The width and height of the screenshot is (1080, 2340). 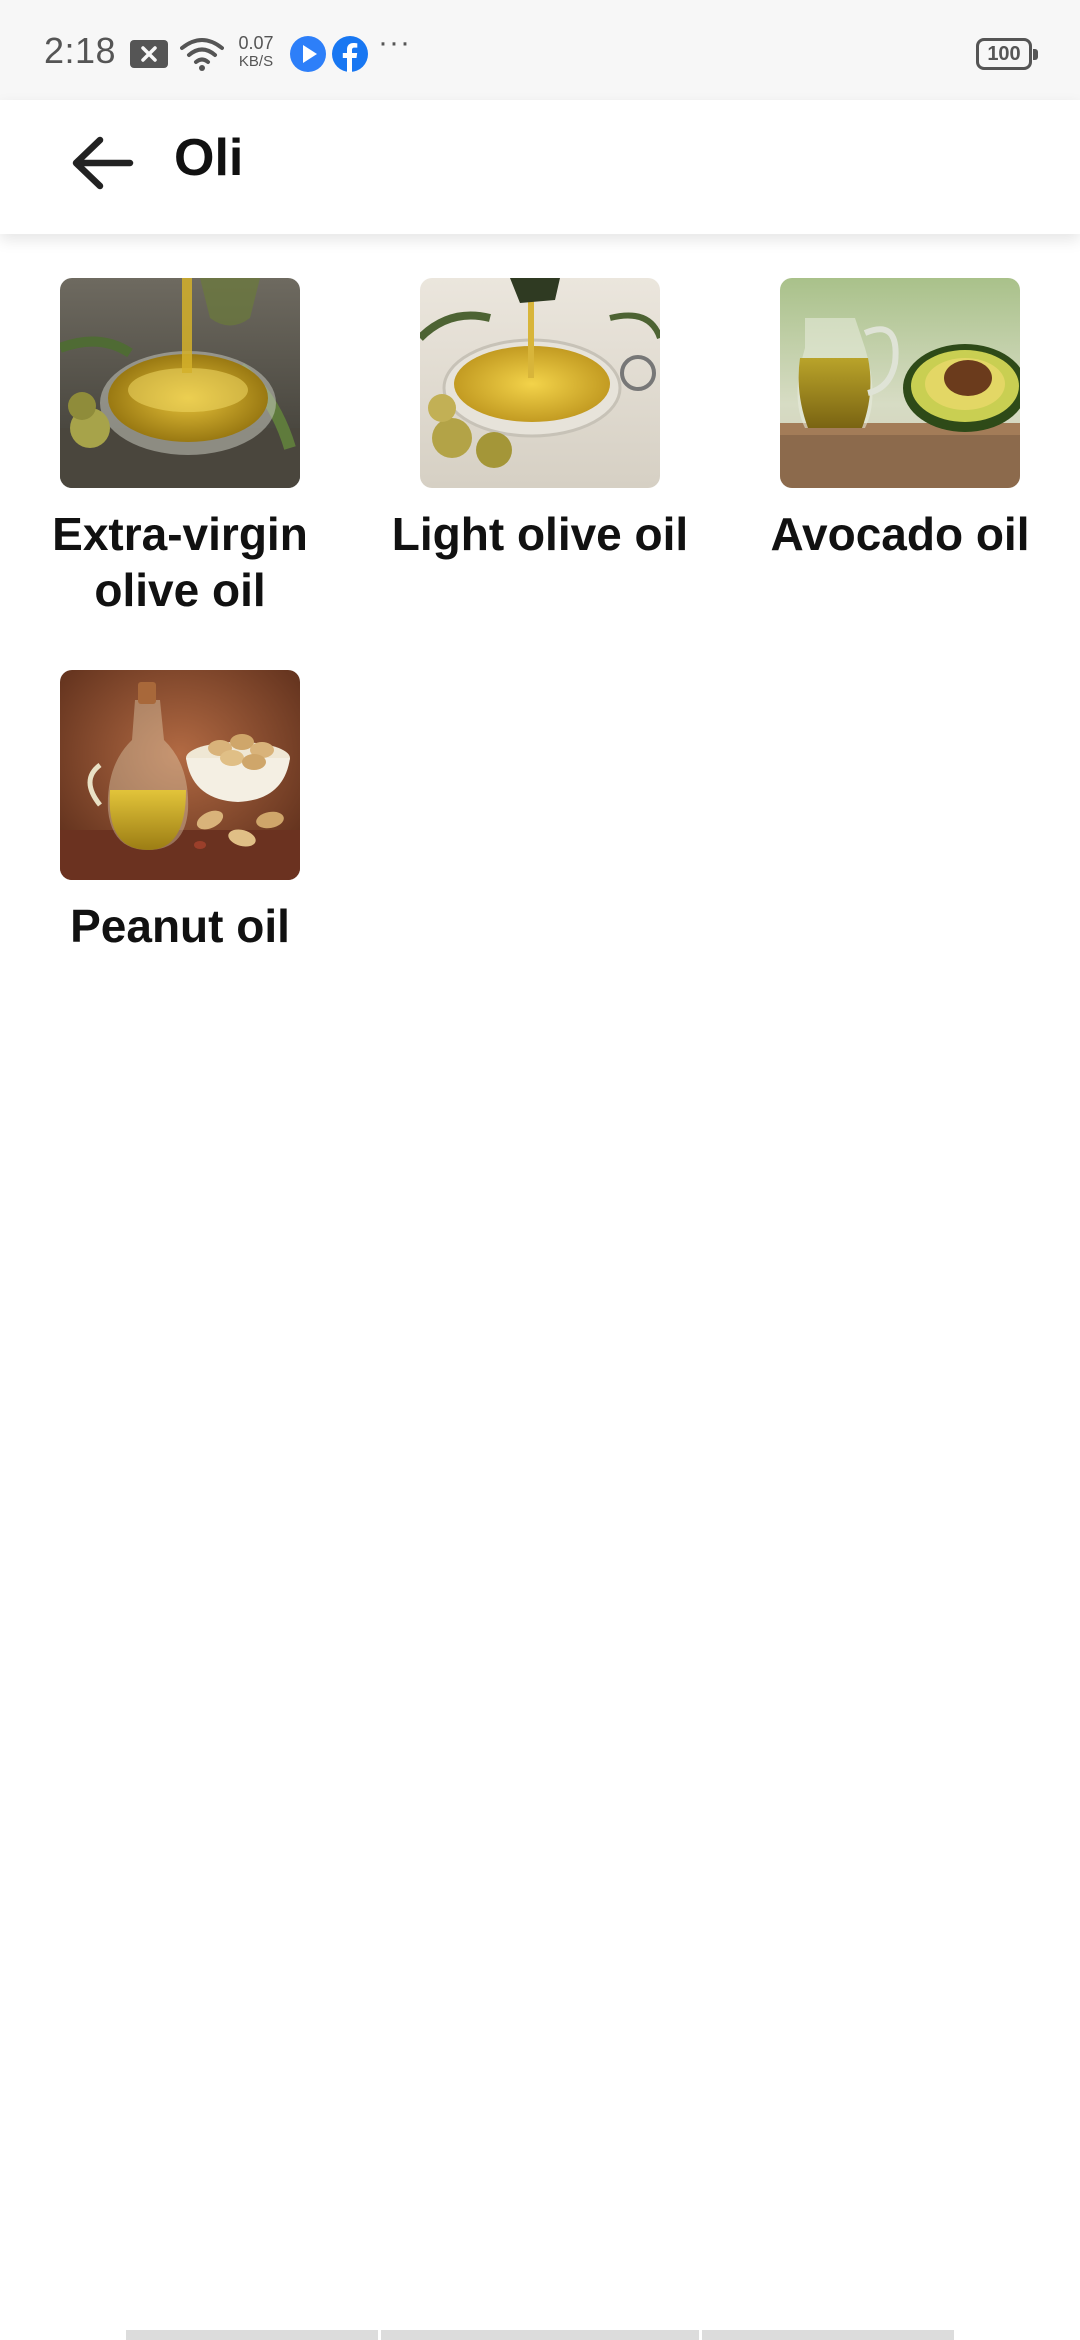 I want to click on arrow-left-icon, so click(x=103, y=163).